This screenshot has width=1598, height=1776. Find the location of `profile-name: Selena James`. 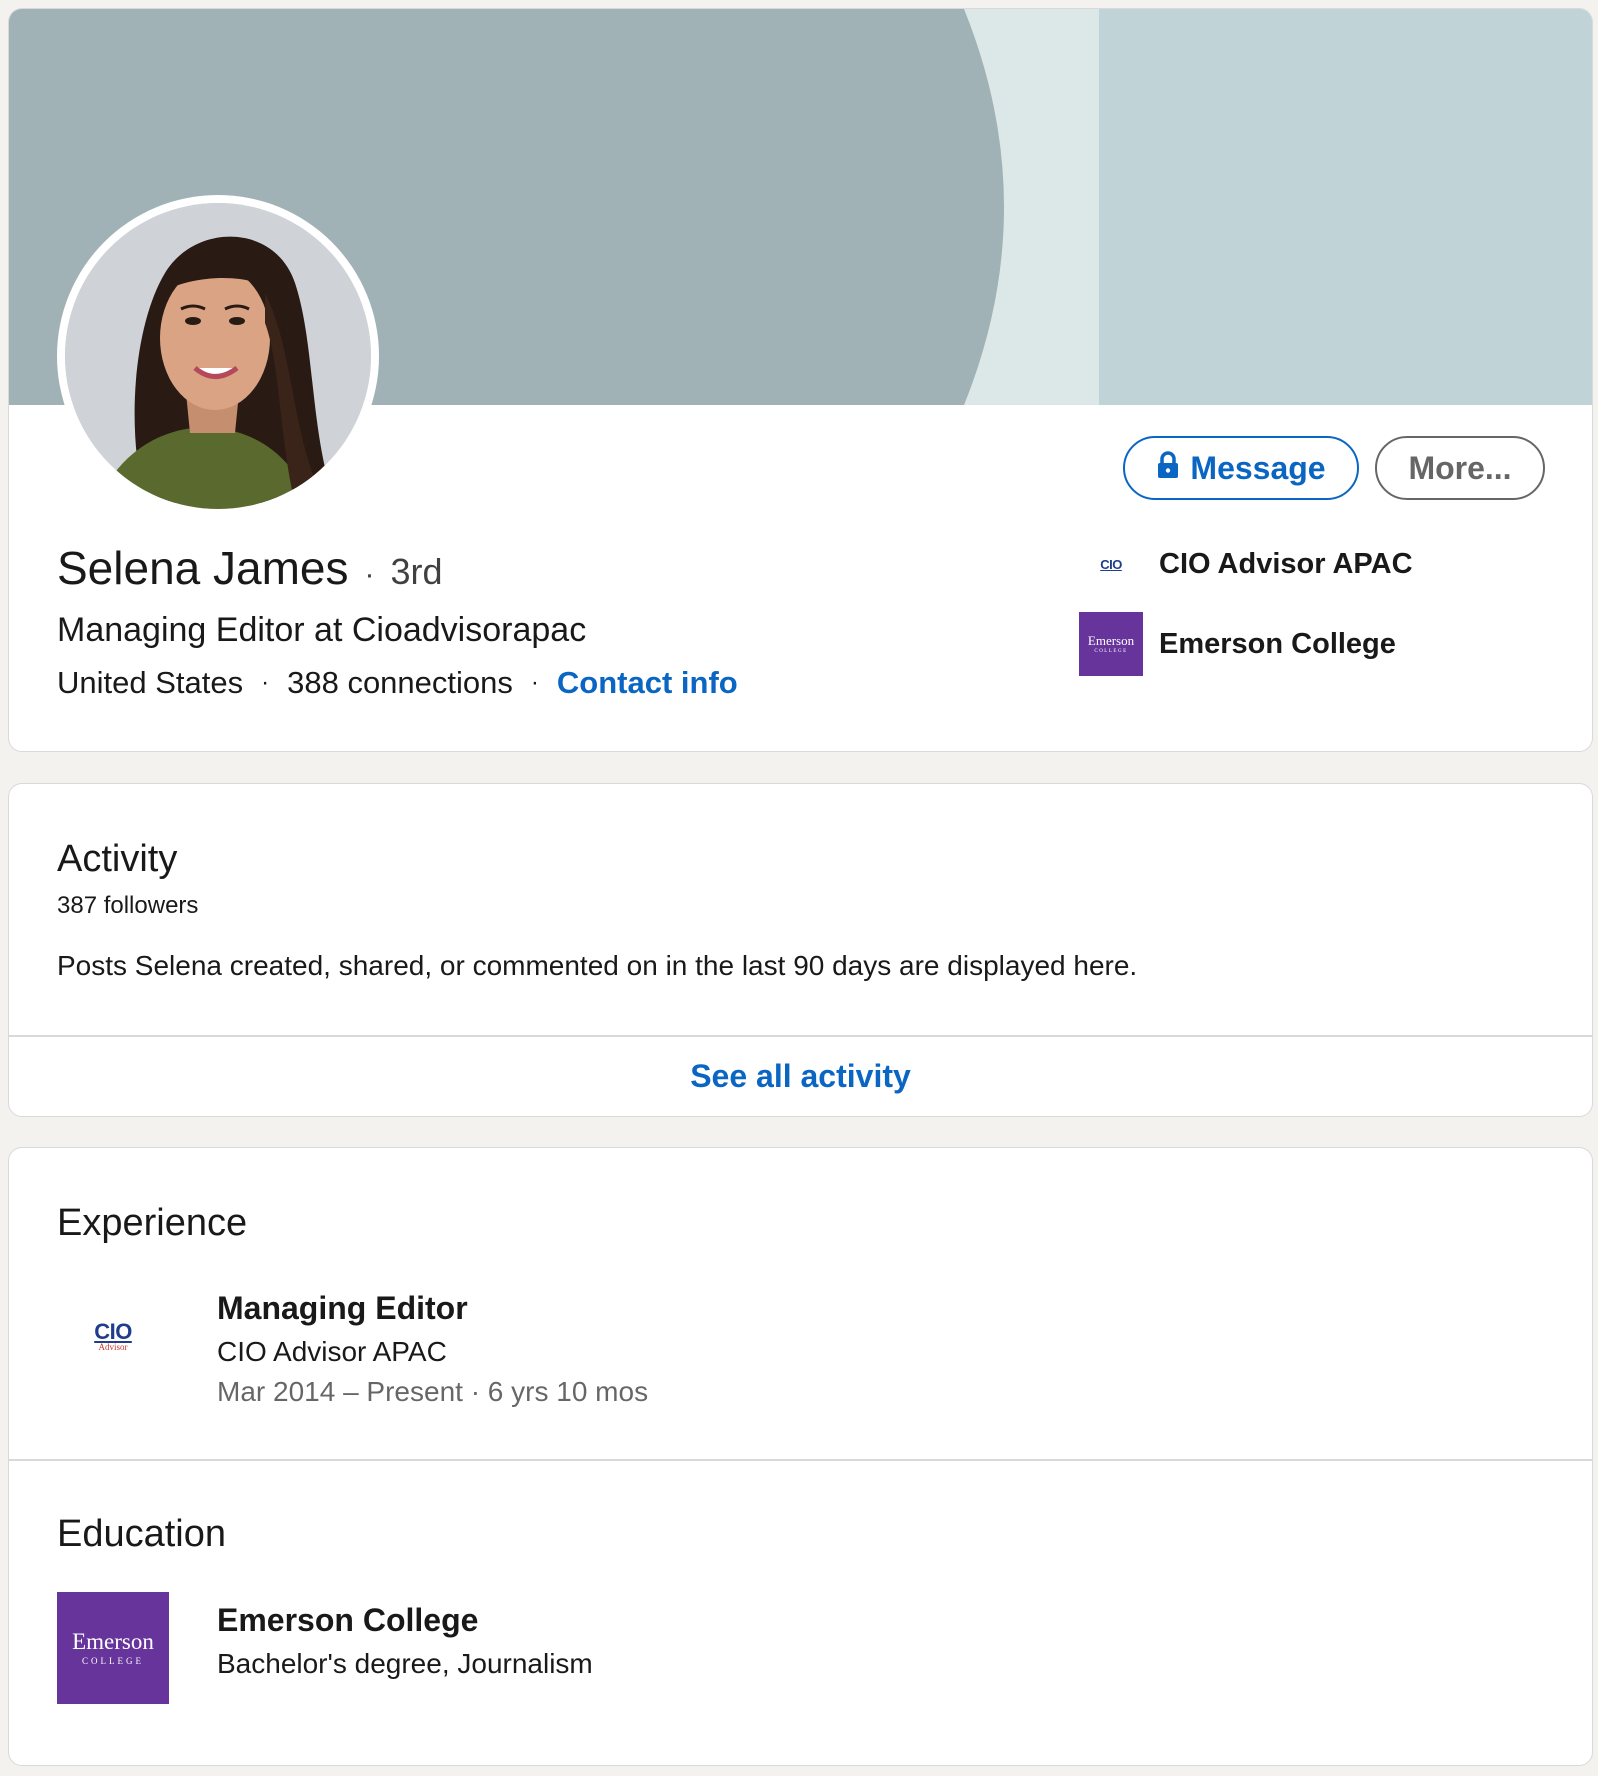

profile-name: Selena James is located at coordinates (203, 568).